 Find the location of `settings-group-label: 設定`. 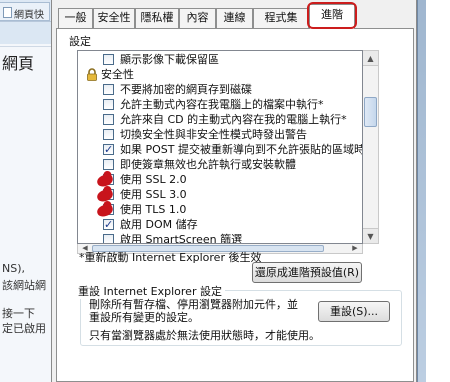

settings-group-label: 設定 is located at coordinates (80, 41).